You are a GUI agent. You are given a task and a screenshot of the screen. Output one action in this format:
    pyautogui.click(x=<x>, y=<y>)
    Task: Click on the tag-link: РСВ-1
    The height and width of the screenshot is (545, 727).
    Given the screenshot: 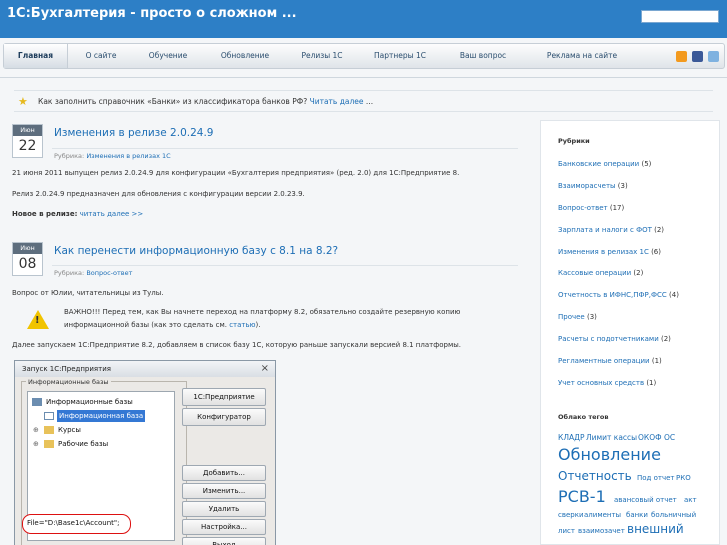 What is the action you would take?
    pyautogui.click(x=582, y=496)
    